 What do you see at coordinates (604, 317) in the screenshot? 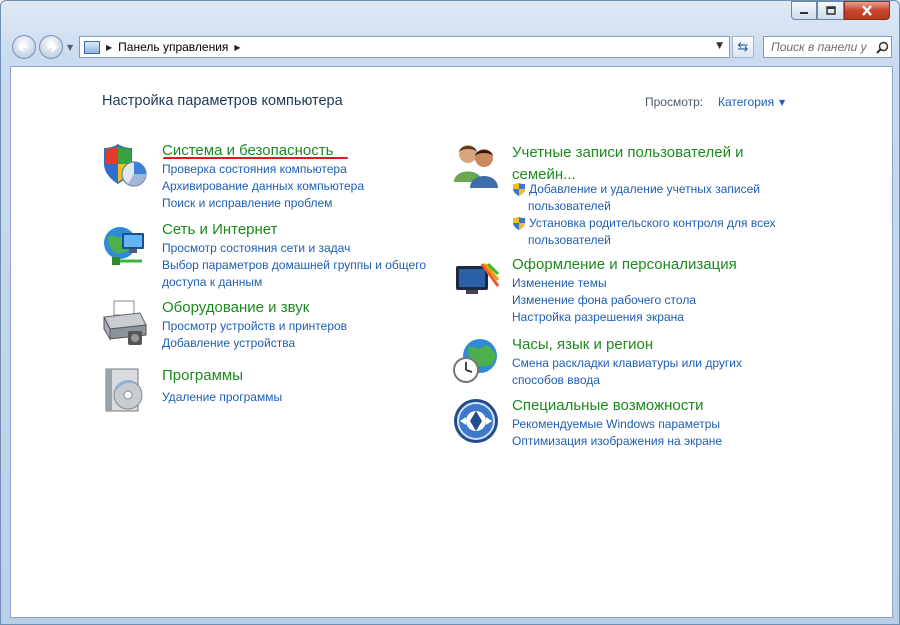
I see `link-screen-resolution: Настройка разрешения экрана` at bounding box center [604, 317].